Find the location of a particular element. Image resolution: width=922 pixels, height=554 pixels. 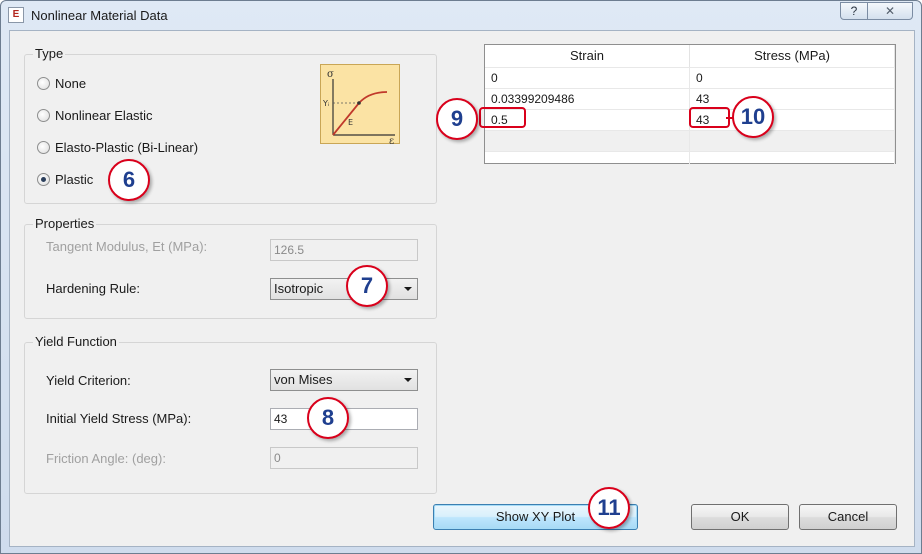

radio-elasto-plastic-label: Elasto-Plastic (Bi-Linear) is located at coordinates (127, 147).